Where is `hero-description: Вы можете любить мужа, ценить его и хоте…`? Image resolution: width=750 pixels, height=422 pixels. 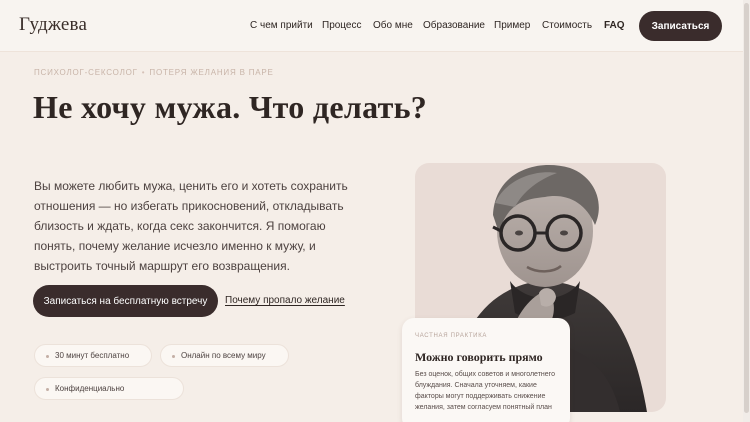 hero-description: Вы можете любить мужа, ценить его и хоте… is located at coordinates (191, 226).